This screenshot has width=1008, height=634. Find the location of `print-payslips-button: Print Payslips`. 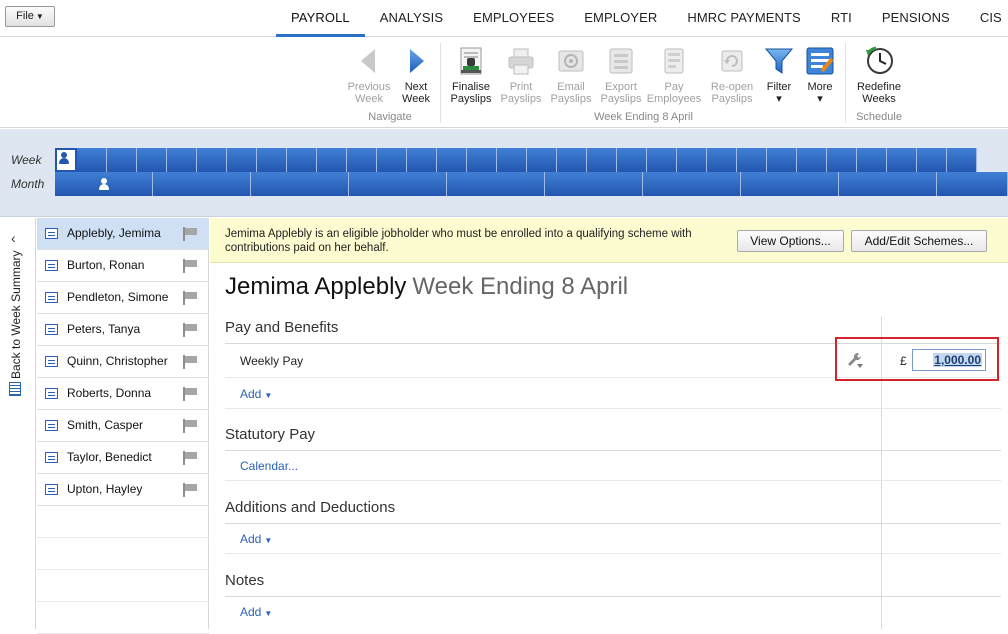

print-payslips-button: Print Payslips is located at coordinates (521, 74).